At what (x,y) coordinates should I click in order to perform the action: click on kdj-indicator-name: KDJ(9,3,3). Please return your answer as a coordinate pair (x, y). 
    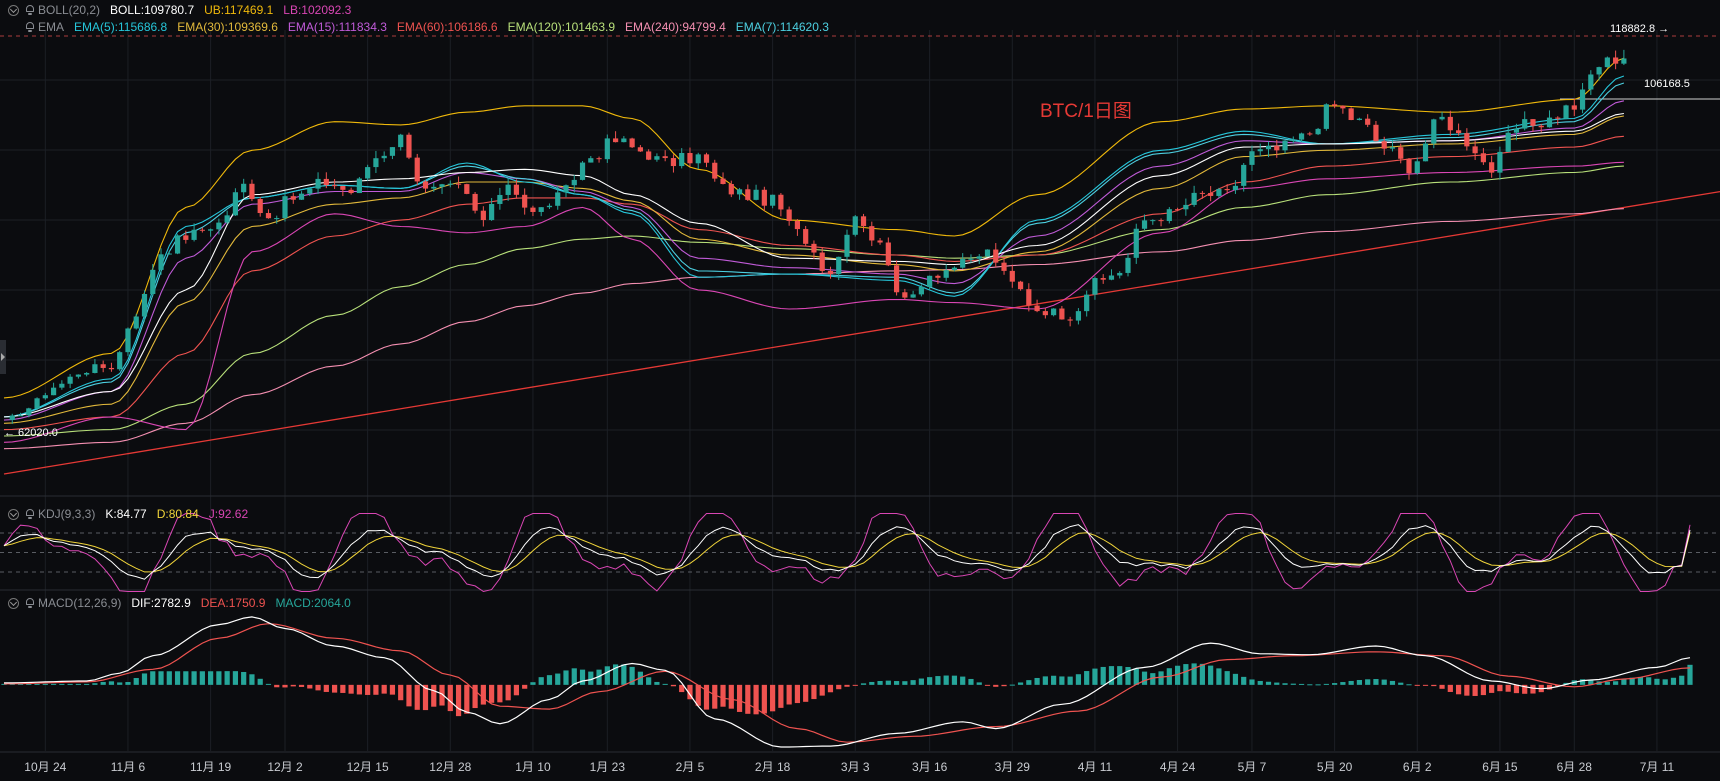
    Looking at the image, I should click on (66, 514).